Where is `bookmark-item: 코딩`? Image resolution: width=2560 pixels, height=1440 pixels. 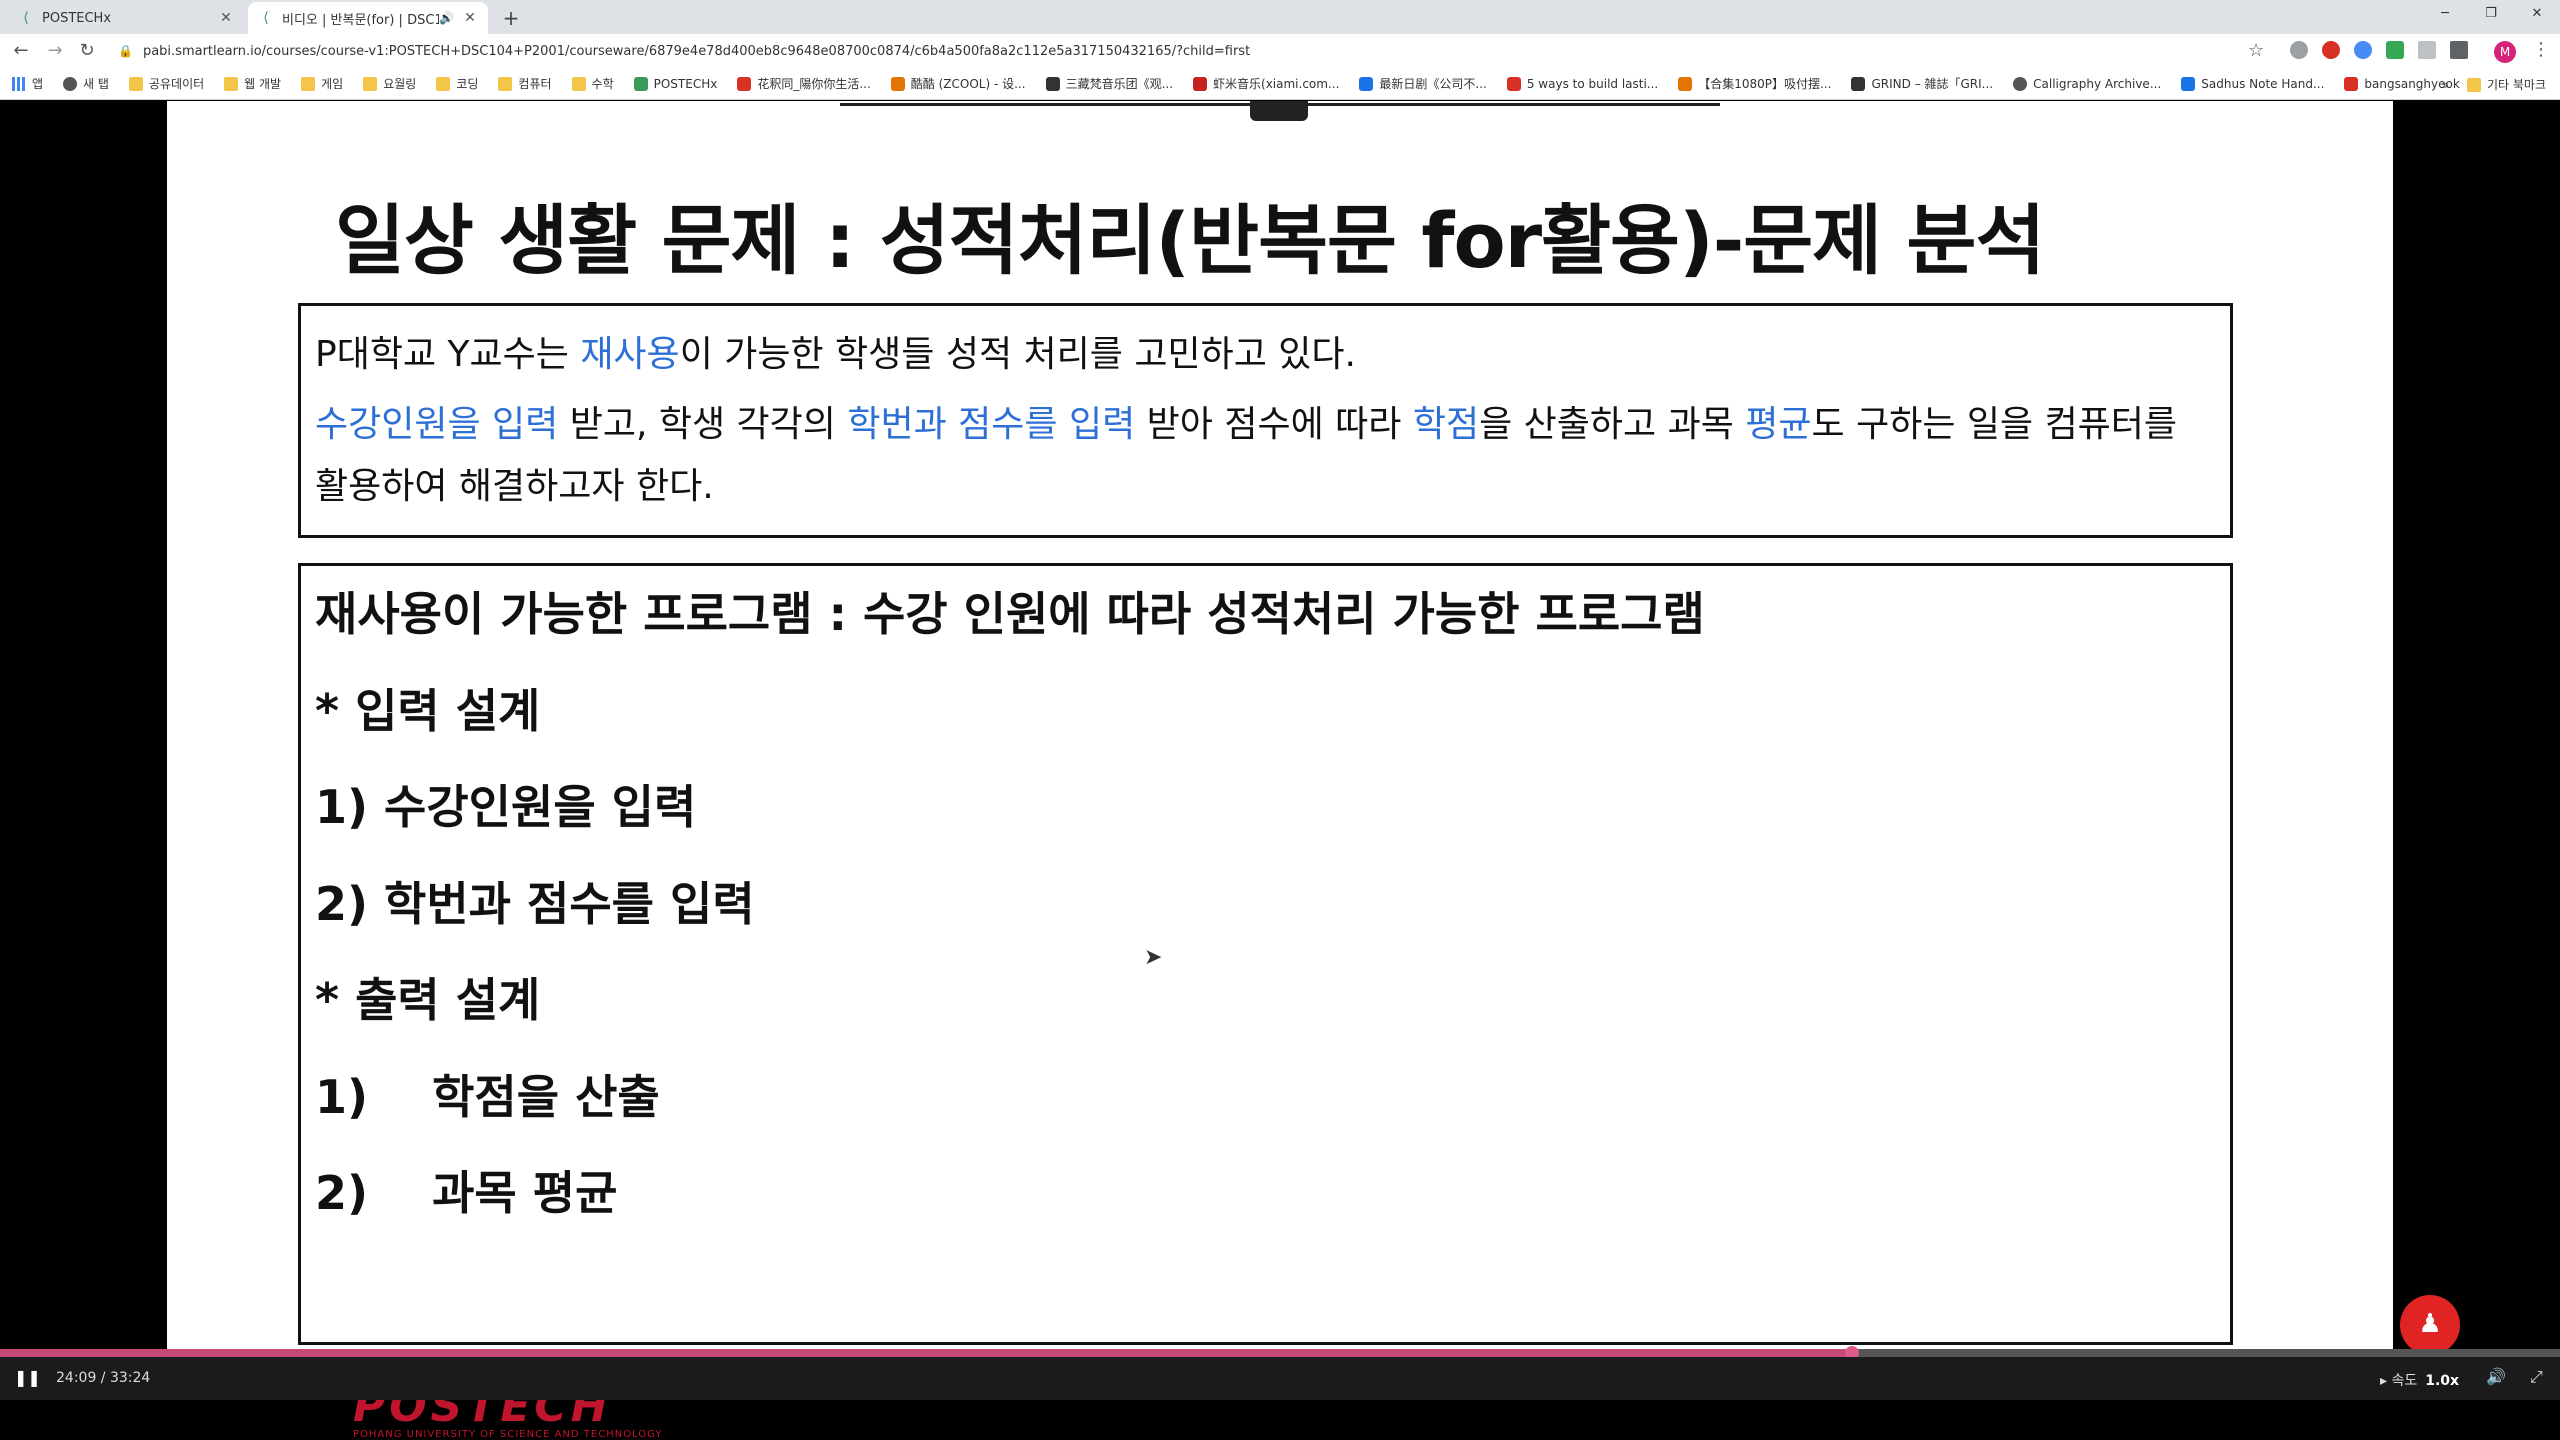
bookmark-item: 코딩 is located at coordinates (457, 83).